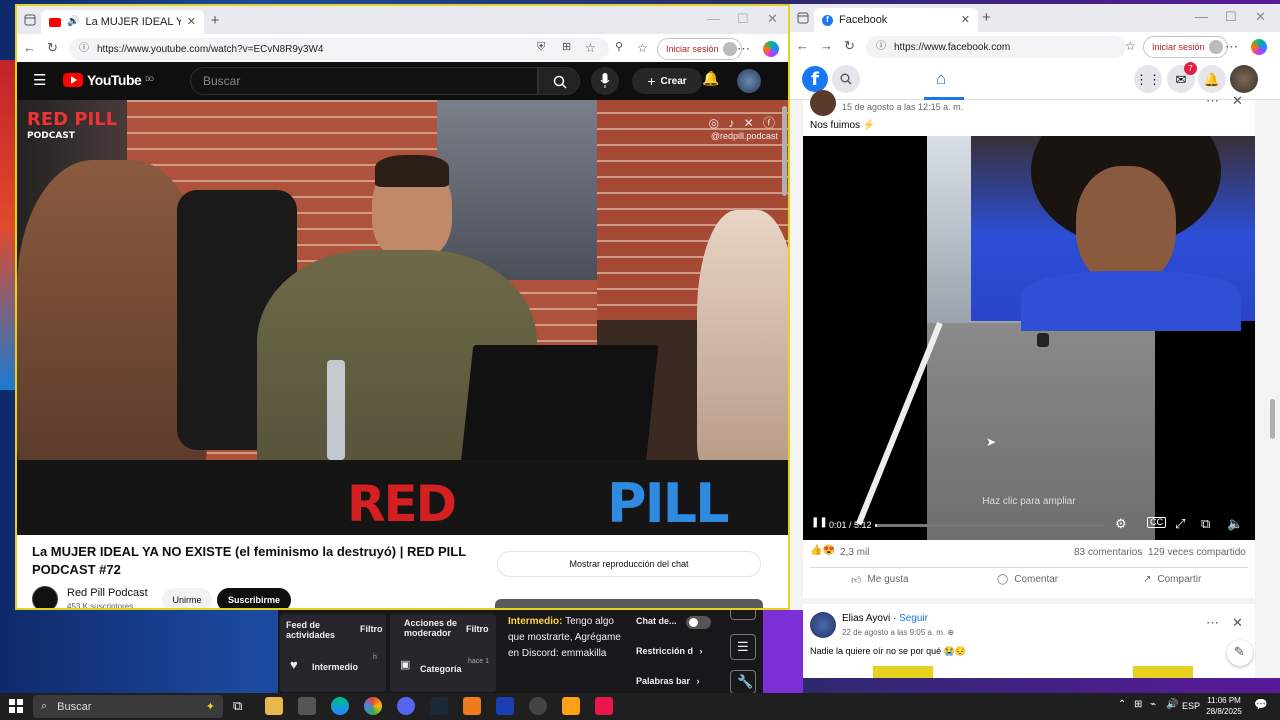 This screenshot has width=1280, height=720. What do you see at coordinates (990, 525) in the screenshot?
I see `video-progress-track` at bounding box center [990, 525].